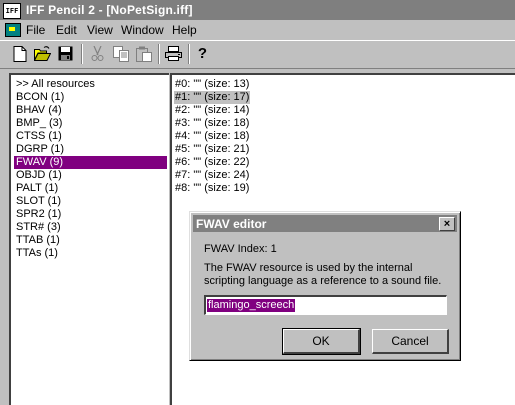  Describe the element at coordinates (173, 53) in the screenshot. I see `print-icon` at that location.